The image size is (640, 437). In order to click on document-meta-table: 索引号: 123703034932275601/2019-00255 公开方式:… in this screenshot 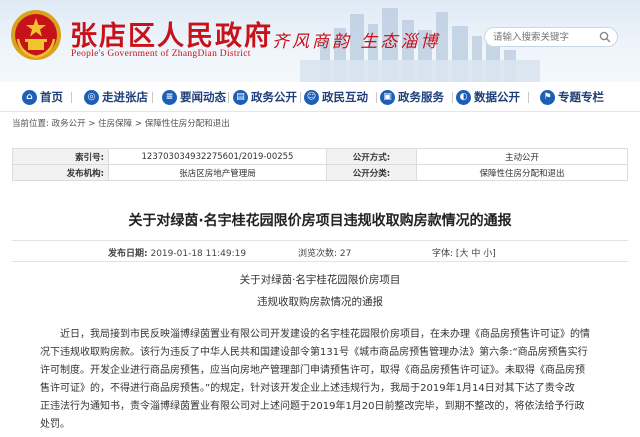, I will do `click(320, 164)`.